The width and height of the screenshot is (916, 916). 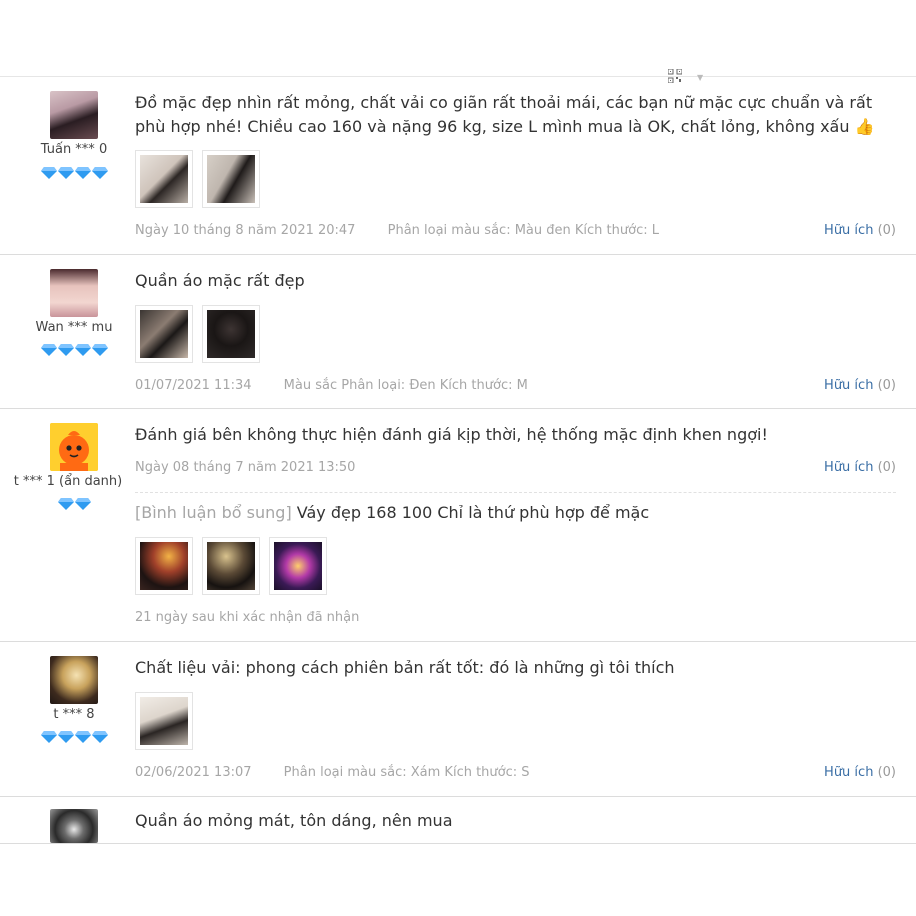 What do you see at coordinates (247, 617) in the screenshot?
I see `append-time: 21 ngày sau khi xác nhận đã nhận` at bounding box center [247, 617].